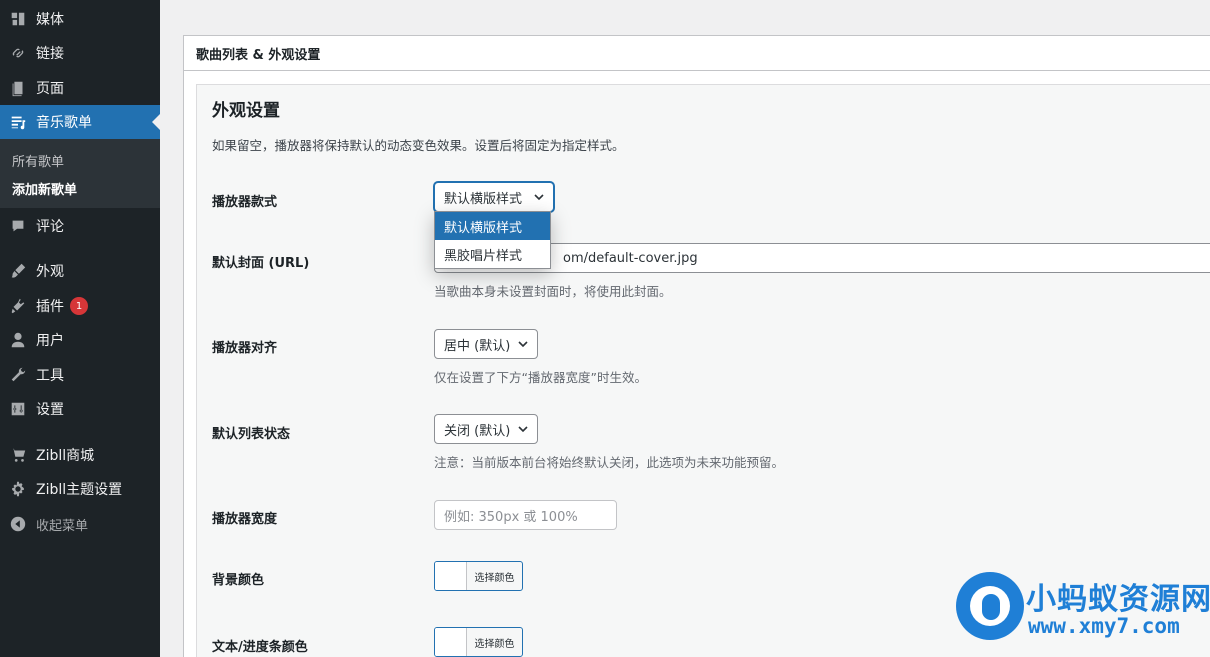 The width and height of the screenshot is (1210, 657). I want to click on menu-label: 媒体, so click(50, 20).